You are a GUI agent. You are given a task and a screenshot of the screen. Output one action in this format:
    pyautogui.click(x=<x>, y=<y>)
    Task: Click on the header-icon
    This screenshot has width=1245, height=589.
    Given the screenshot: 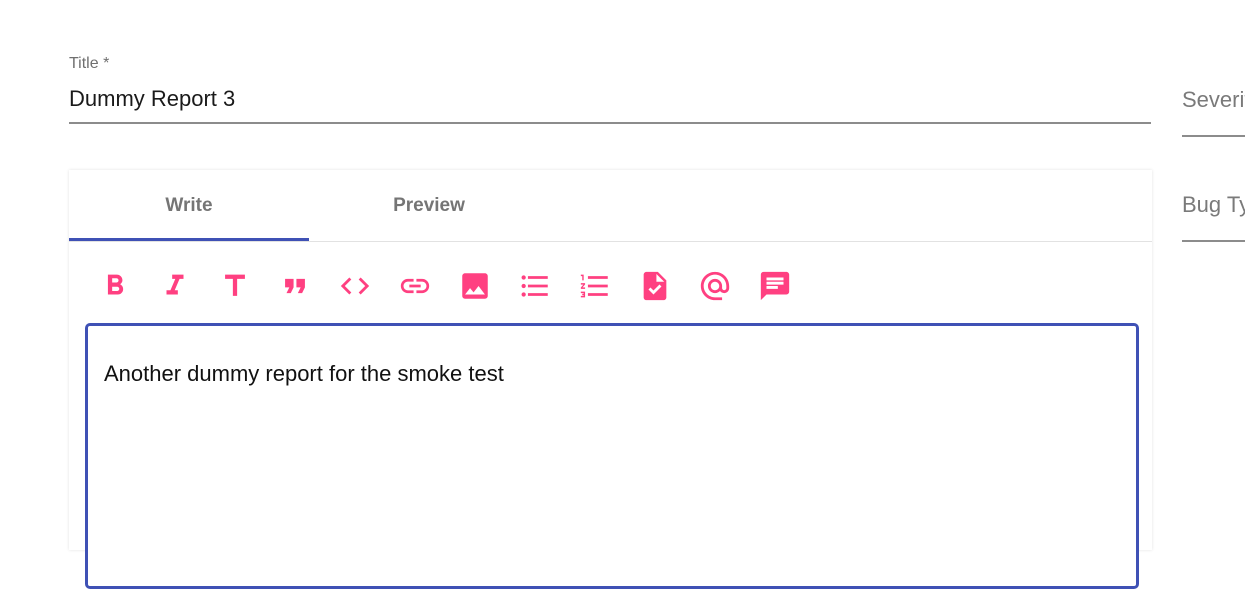 What is the action you would take?
    pyautogui.click(x=235, y=286)
    